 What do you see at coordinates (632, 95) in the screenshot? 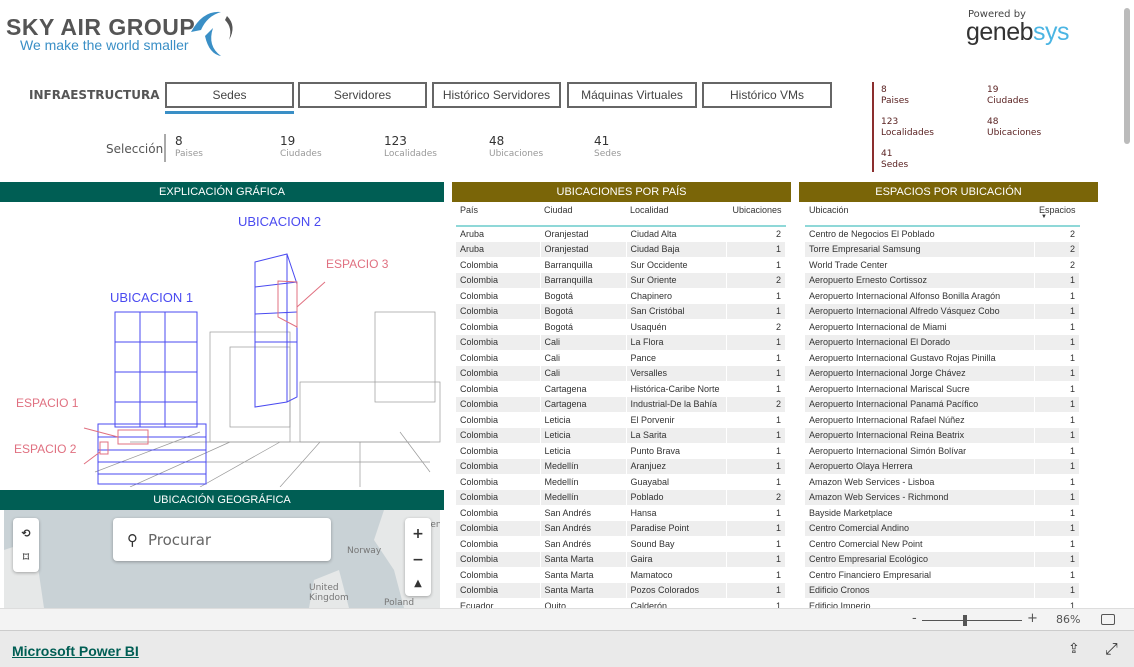
I see `tab-maquinas-virtuales: Máquinas Virtuales` at bounding box center [632, 95].